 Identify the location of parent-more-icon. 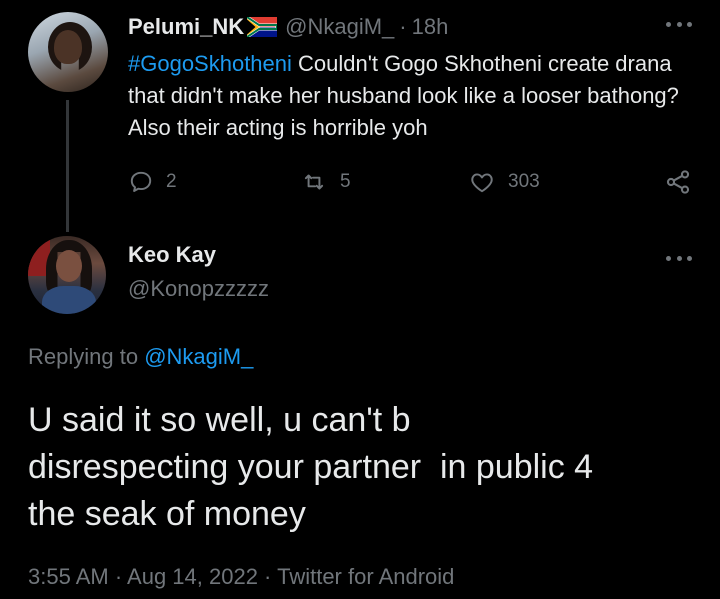
(679, 24).